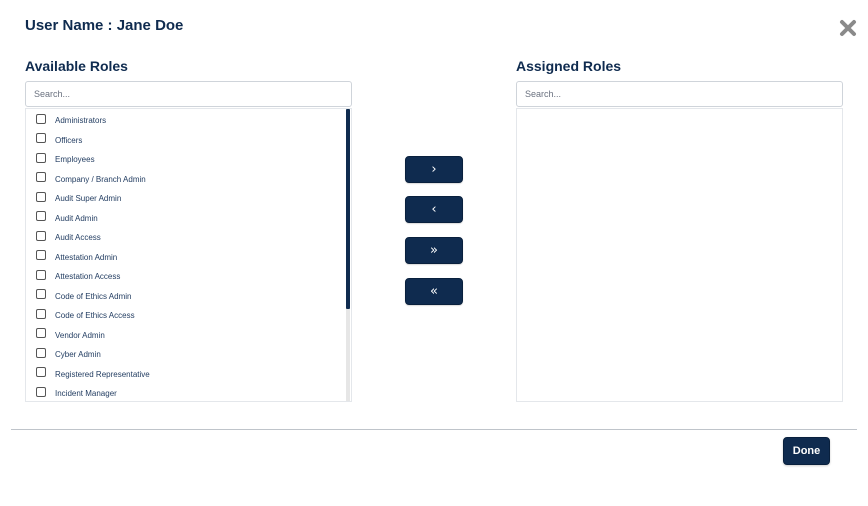 The height and width of the screenshot is (506, 868). Describe the element at coordinates (188, 238) in the screenshot. I see `role-list-item: Audit Access` at that location.